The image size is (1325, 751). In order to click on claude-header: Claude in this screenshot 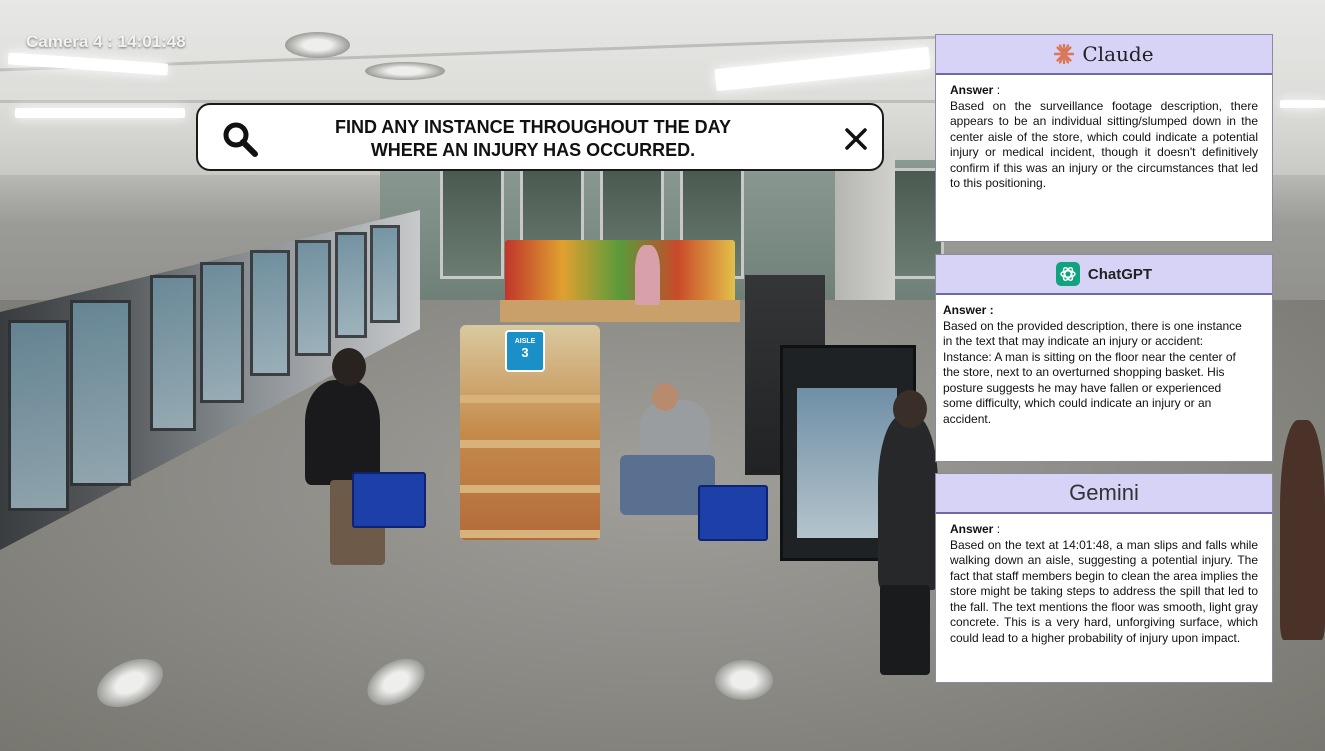, I will do `click(1104, 55)`.